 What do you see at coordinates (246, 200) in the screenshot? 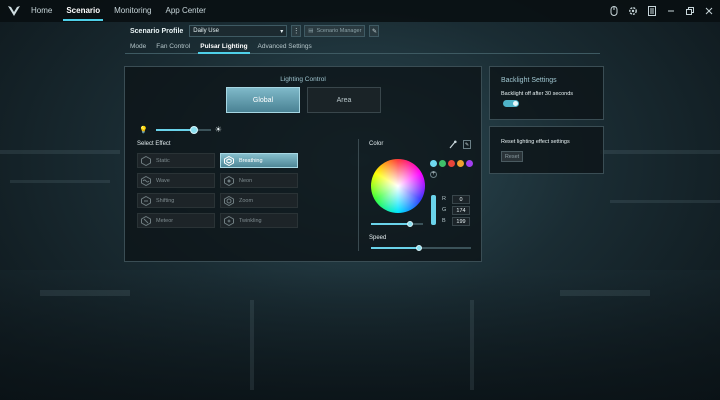
I see `effect-label: Zoom` at bounding box center [246, 200].